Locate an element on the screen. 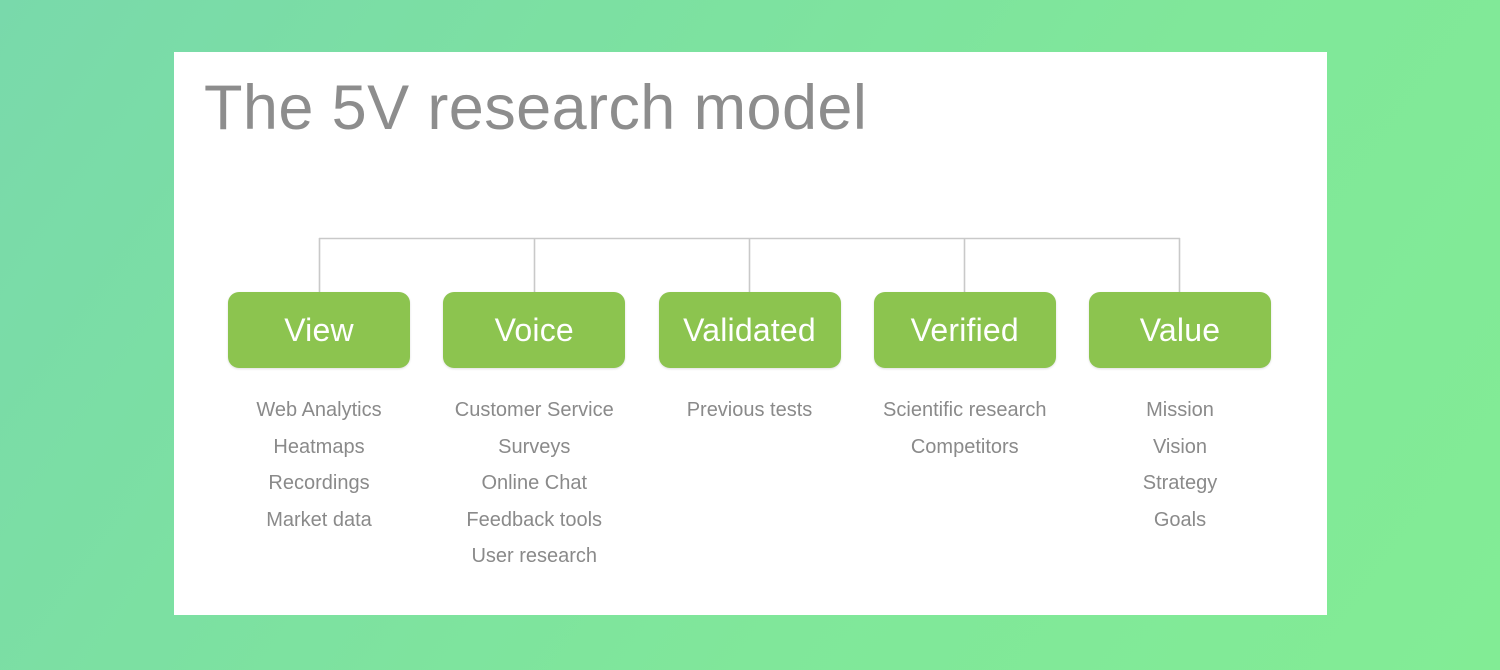 This screenshot has width=1500, height=670. list-item: Mission is located at coordinates (1180, 410).